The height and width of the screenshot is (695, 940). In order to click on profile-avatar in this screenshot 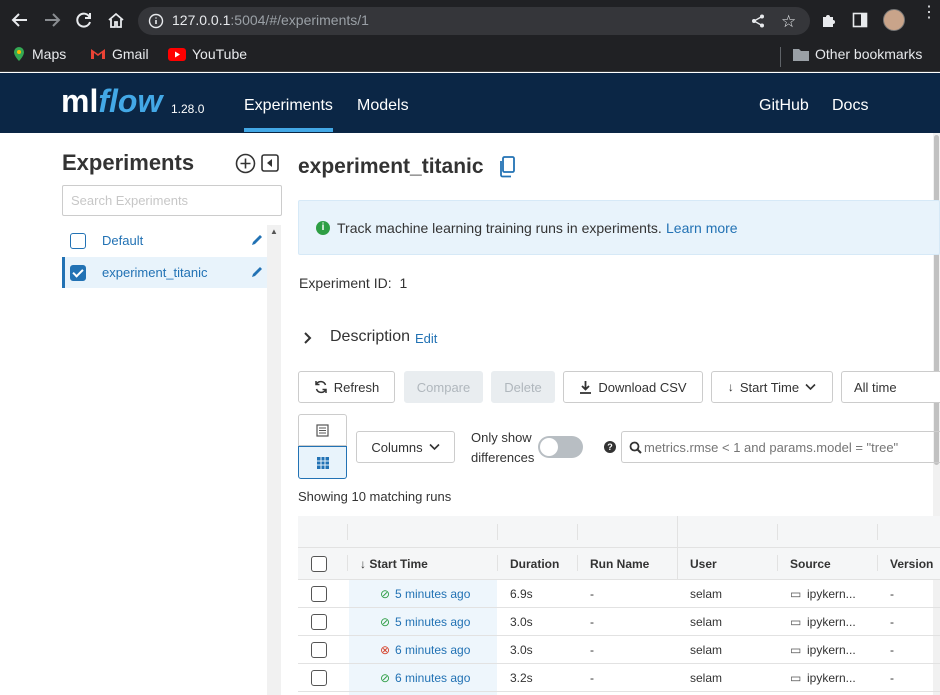, I will do `click(894, 20)`.